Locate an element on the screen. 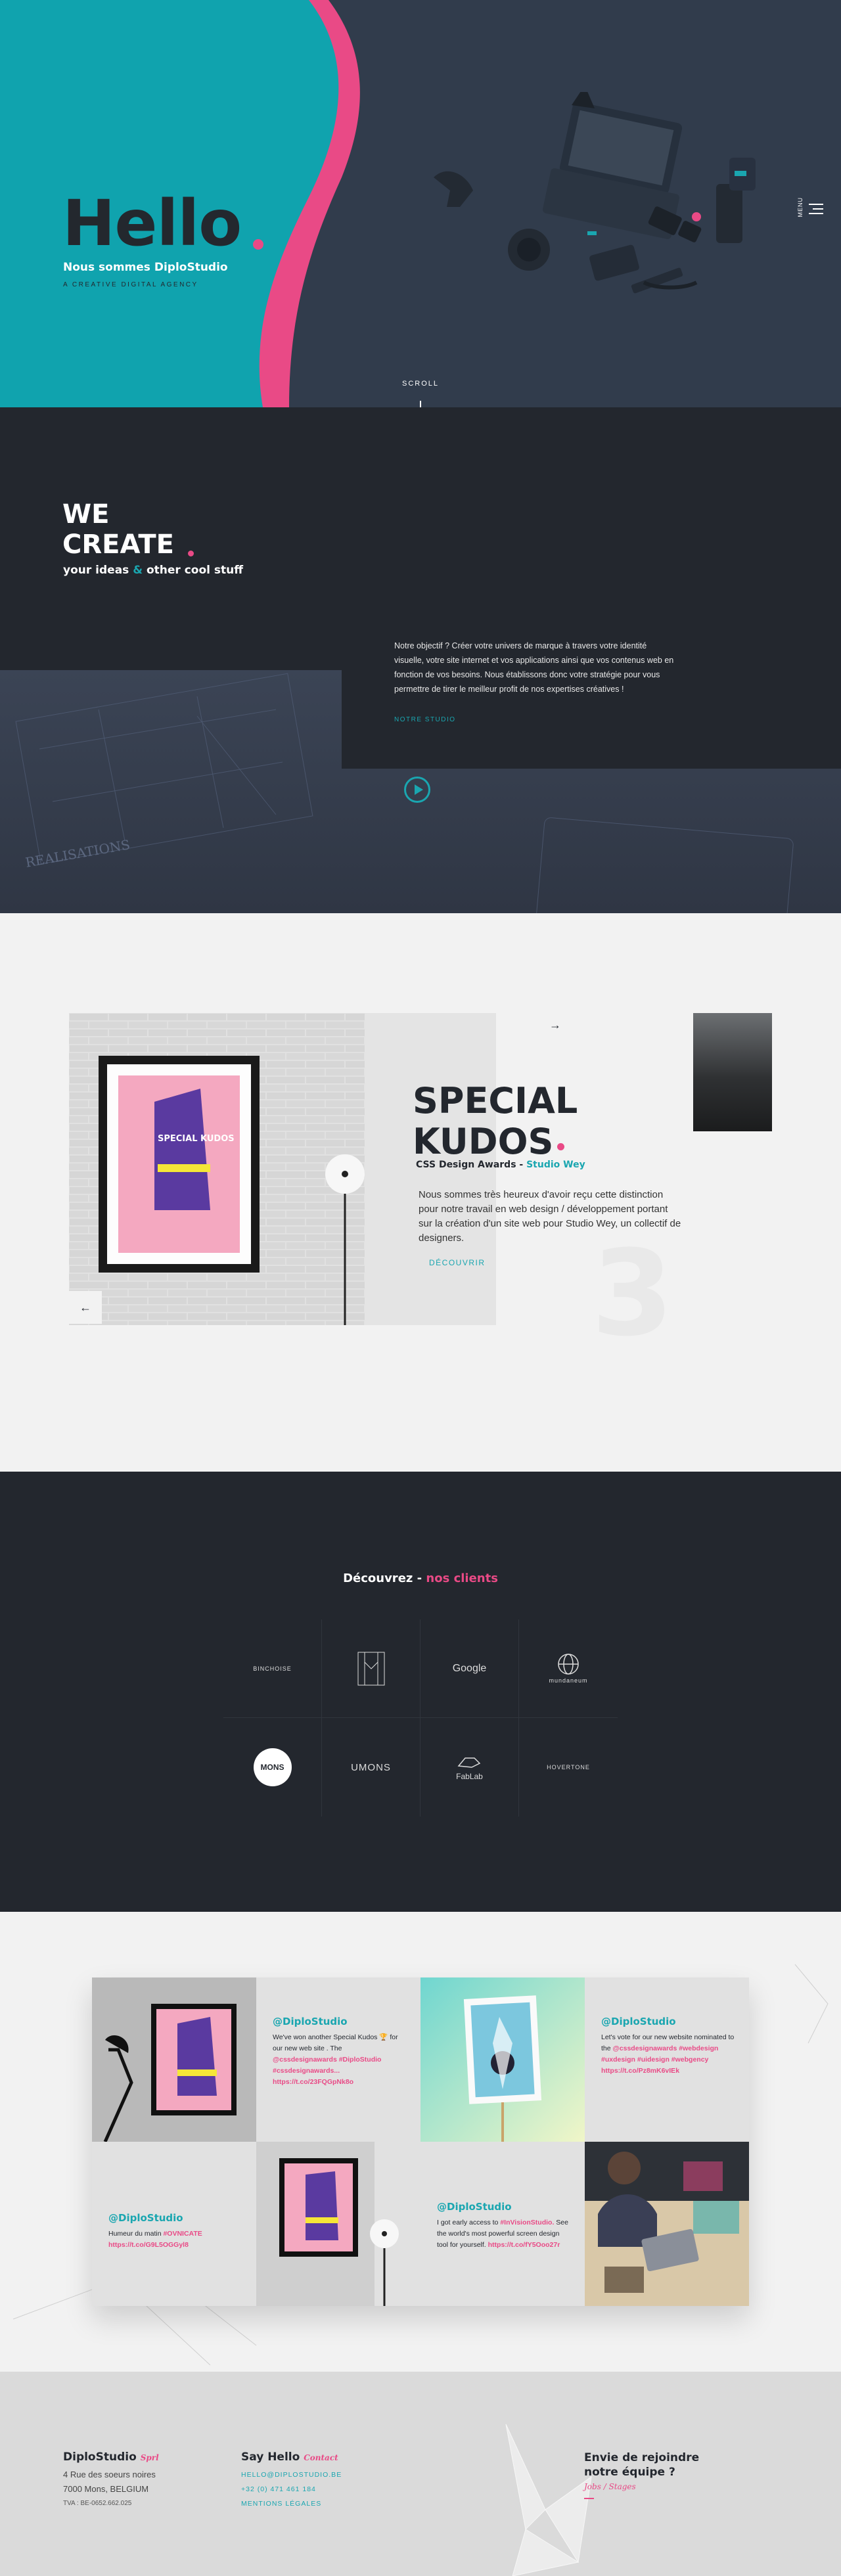 Image resolution: width=841 pixels, height=2576 pixels. award-label: CSS Design Awards - is located at coordinates (470, 1165).